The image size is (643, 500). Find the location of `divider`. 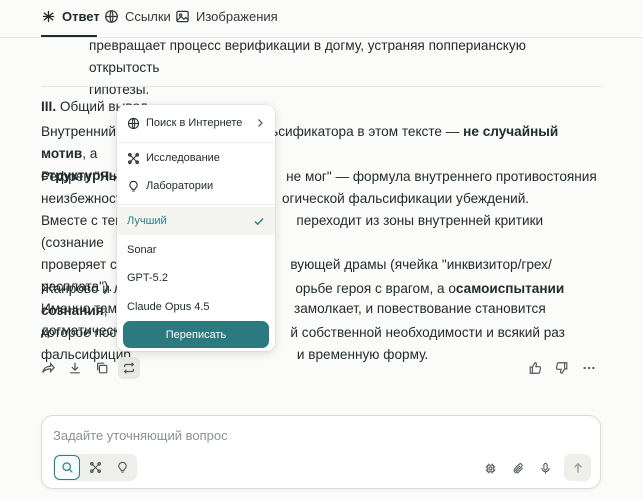

divider is located at coordinates (321, 86).